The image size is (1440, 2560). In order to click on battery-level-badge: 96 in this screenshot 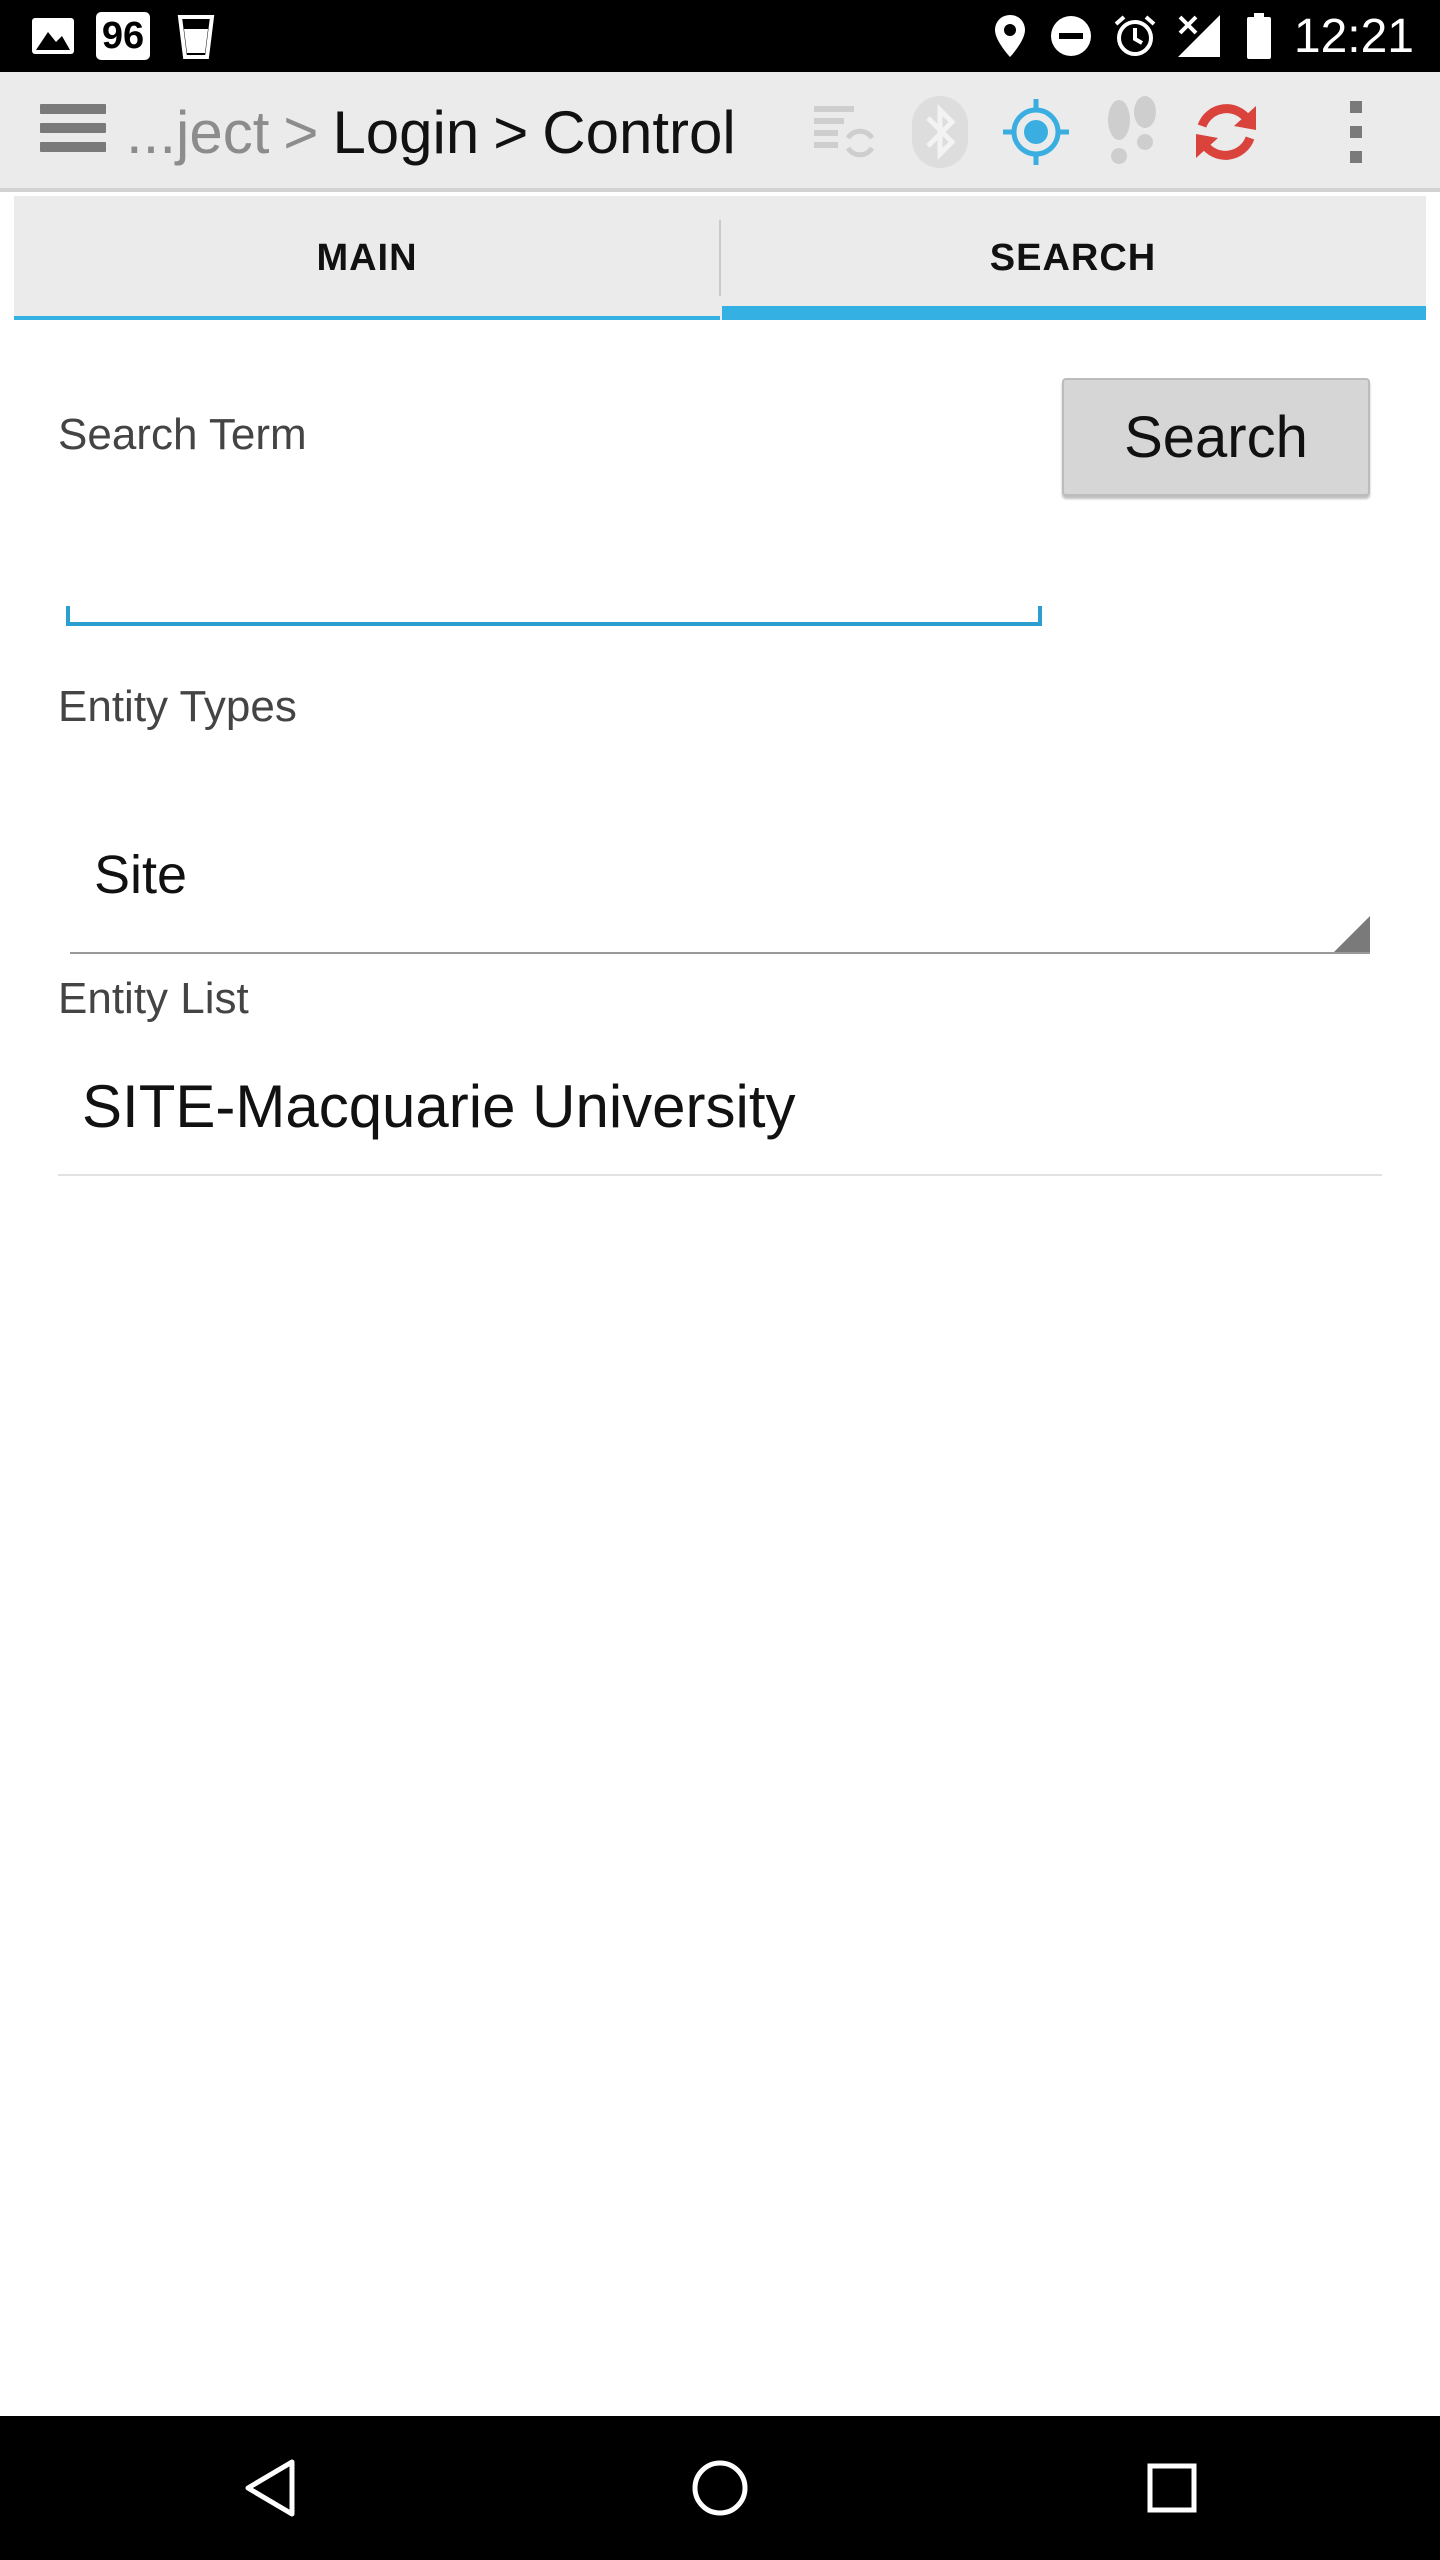, I will do `click(123, 36)`.